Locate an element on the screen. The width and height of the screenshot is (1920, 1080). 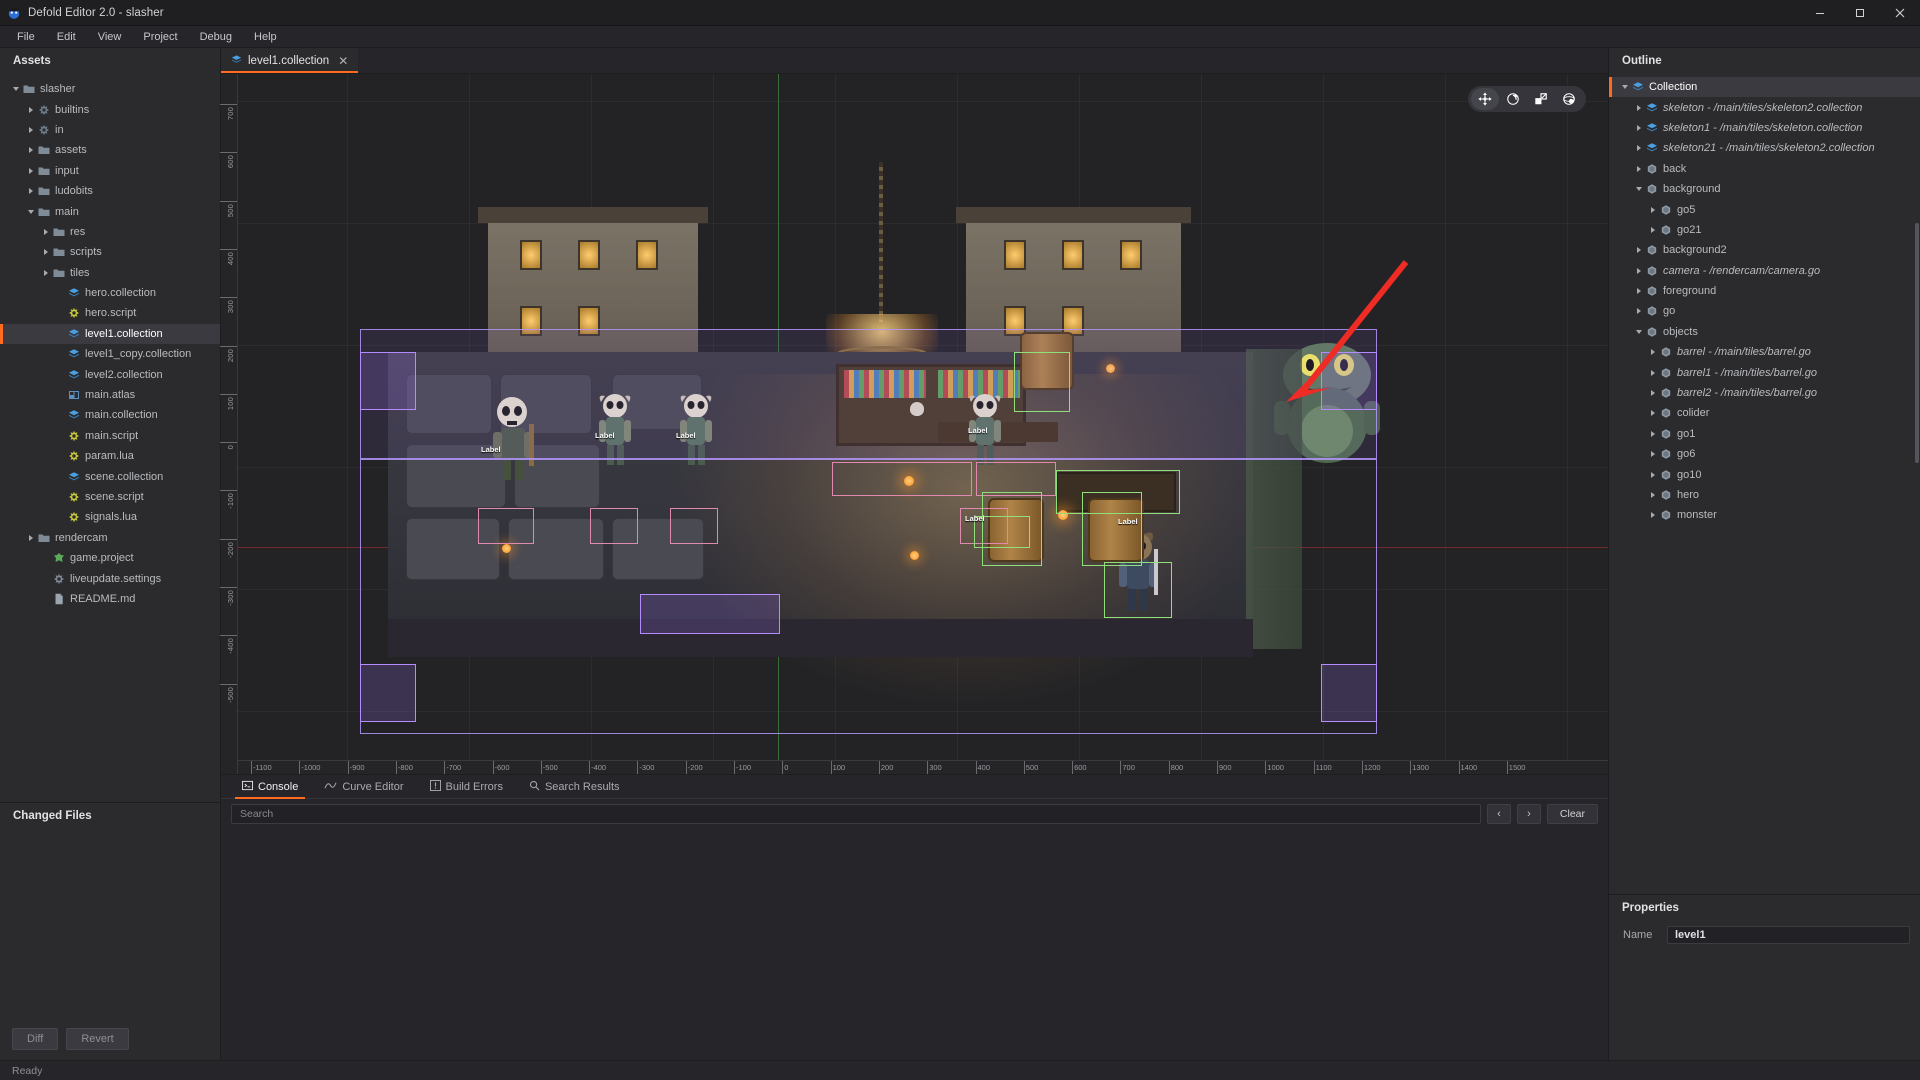
menu-edit: Edit is located at coordinates (66, 37).